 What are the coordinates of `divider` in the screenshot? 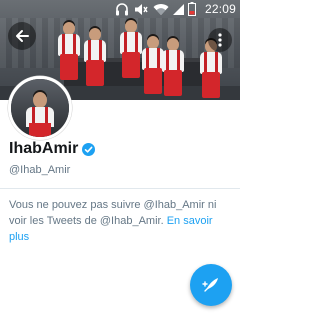 It's located at (120, 188).